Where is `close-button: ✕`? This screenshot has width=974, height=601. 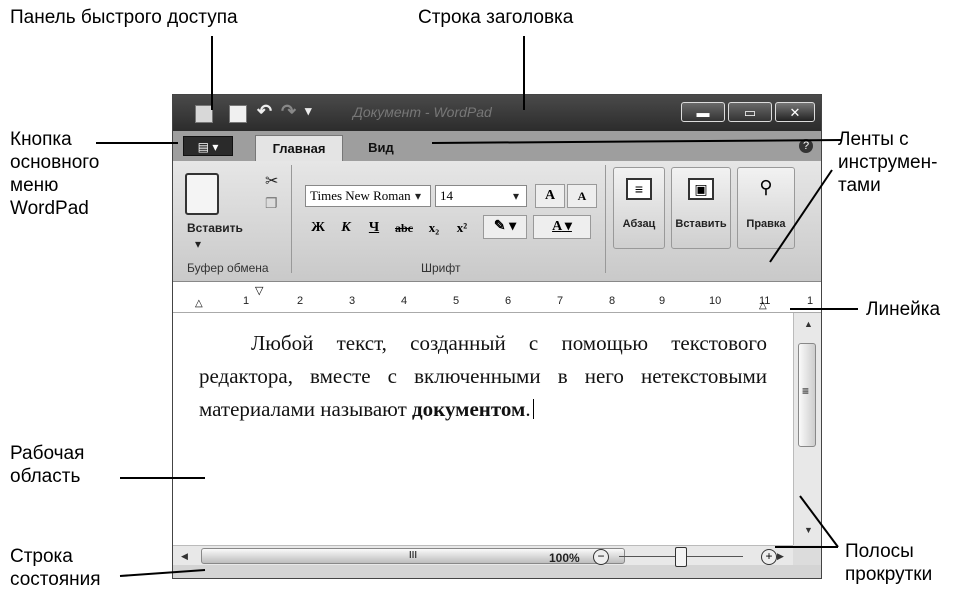 close-button: ✕ is located at coordinates (795, 112).